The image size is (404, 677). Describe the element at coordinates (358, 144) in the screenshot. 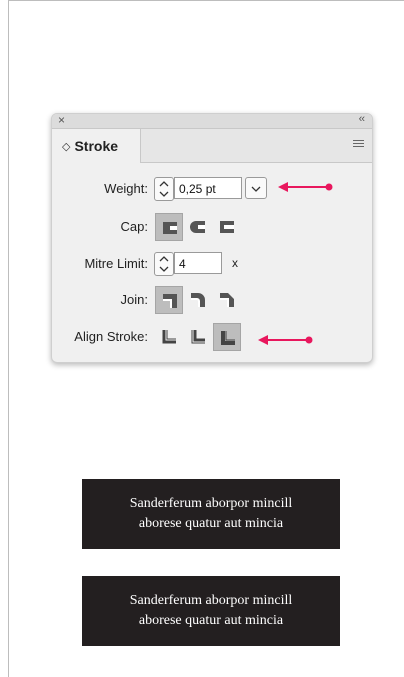

I see `panel-menu-icon` at that location.